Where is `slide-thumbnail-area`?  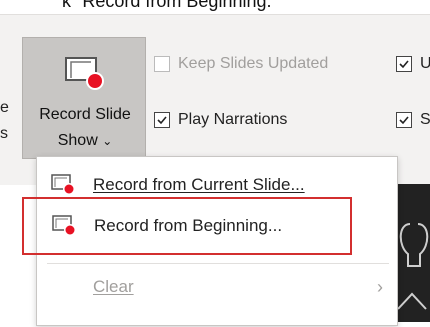 slide-thumbnail-area is located at coordinates (413, 253).